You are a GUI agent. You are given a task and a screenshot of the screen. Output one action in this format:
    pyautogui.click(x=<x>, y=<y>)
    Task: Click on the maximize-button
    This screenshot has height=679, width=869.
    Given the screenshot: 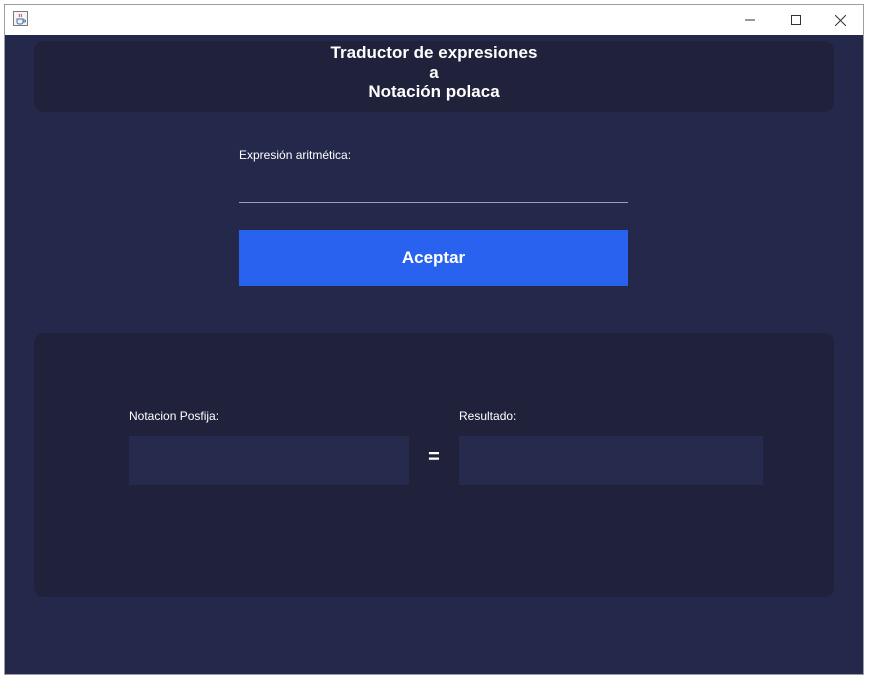 What is the action you would take?
    pyautogui.click(x=795, y=20)
    